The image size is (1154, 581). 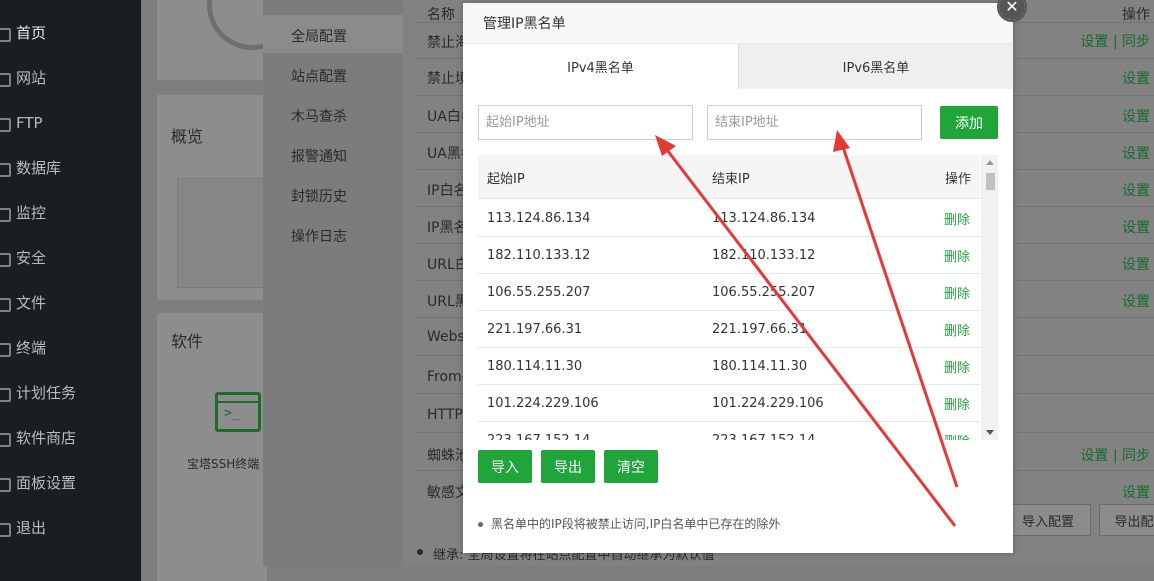 I want to click on ssh-terminal-label: 宝塔SSH终端, so click(x=223, y=463).